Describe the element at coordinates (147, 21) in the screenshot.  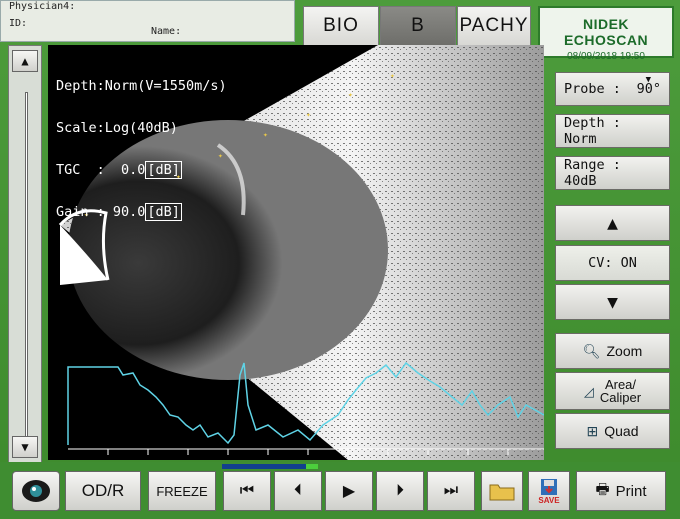
I see `patient-header: Physician4: ID: Name:` at that location.